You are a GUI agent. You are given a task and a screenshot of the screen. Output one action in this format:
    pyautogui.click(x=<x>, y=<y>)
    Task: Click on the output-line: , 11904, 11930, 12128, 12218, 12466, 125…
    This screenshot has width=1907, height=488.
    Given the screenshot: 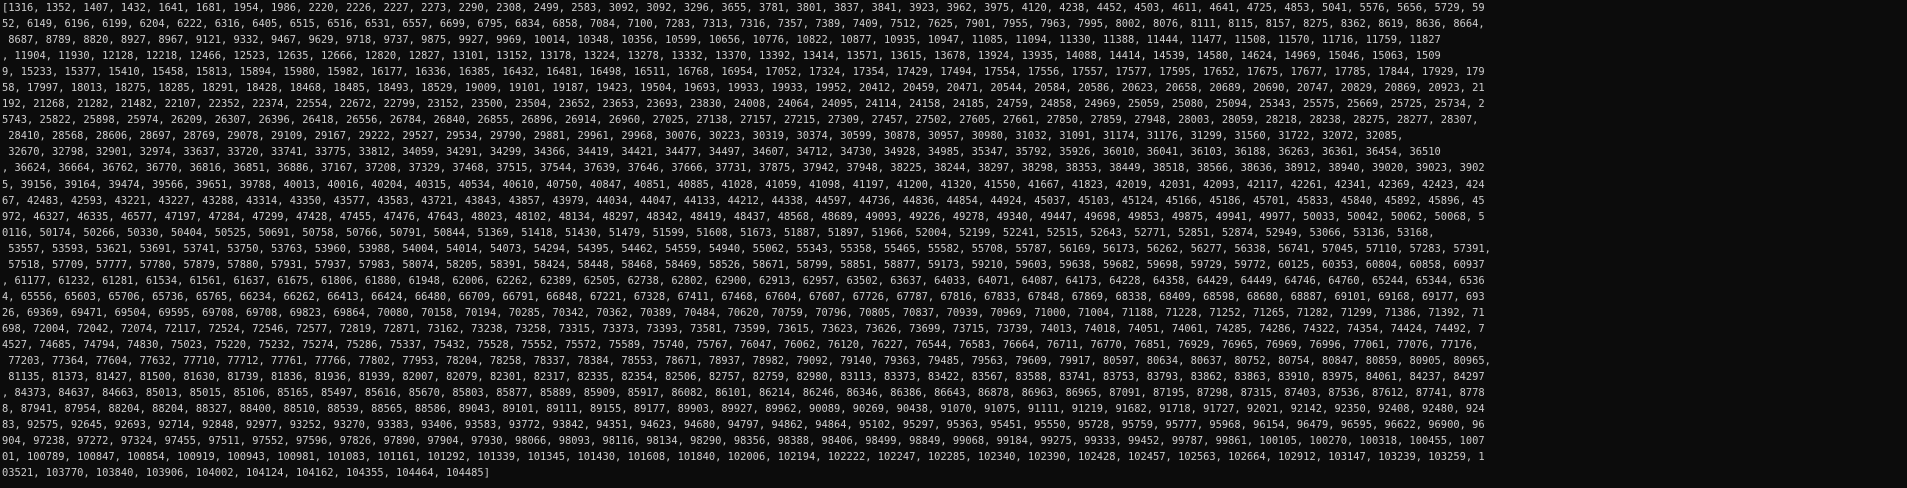 What is the action you would take?
    pyautogui.click(x=721, y=56)
    